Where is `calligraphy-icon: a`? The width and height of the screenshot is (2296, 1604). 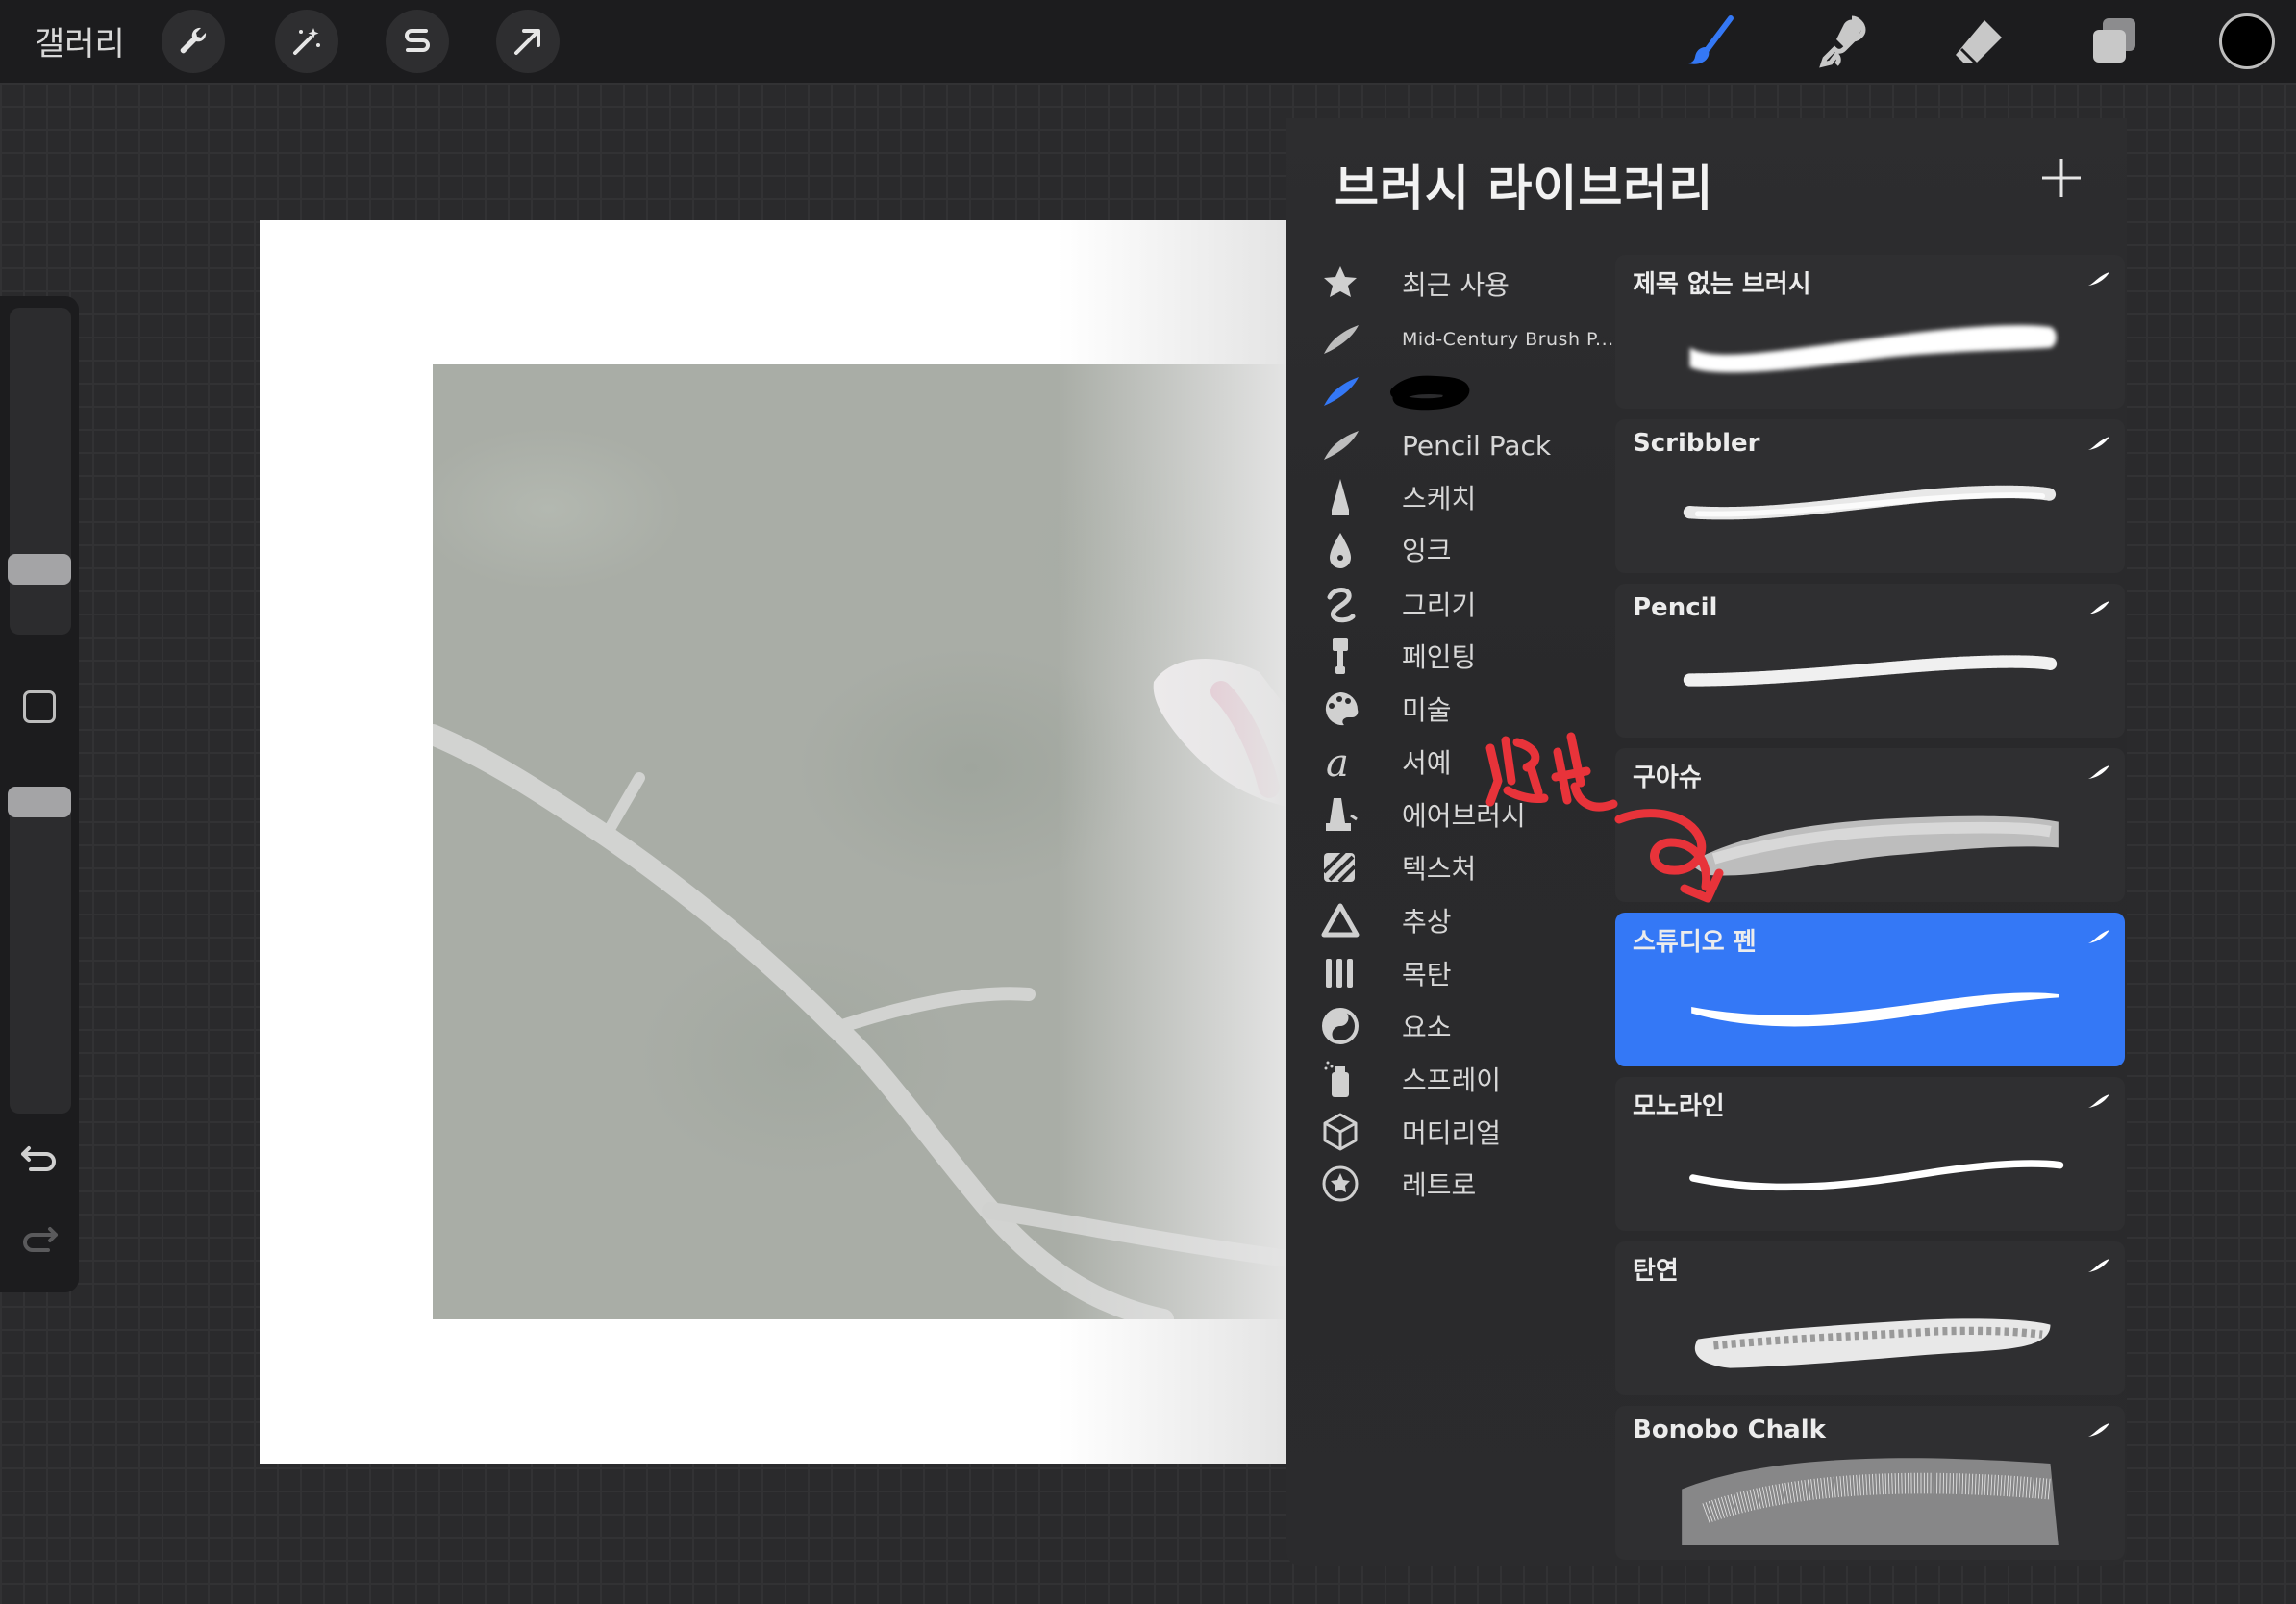
calligraphy-icon: a is located at coordinates (1340, 761).